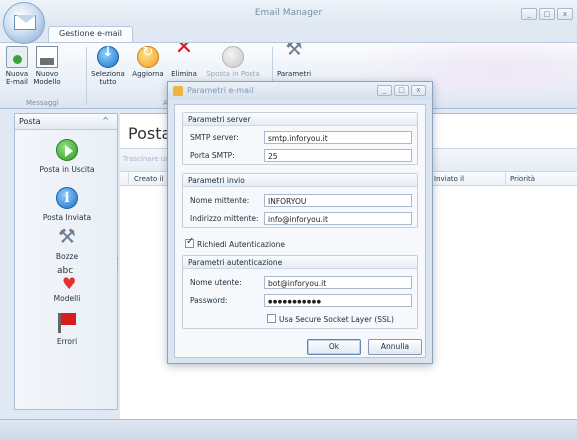 Image resolution: width=577 pixels, height=439 pixels. Describe the element at coordinates (108, 74) in the screenshot. I see `select-all-label-1: Seleziona` at that location.